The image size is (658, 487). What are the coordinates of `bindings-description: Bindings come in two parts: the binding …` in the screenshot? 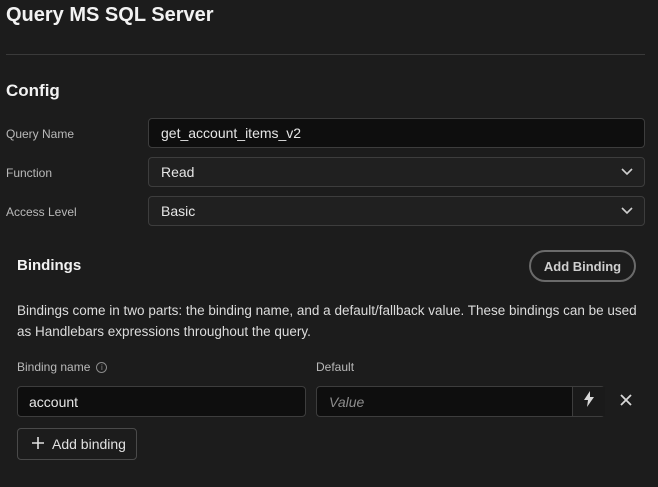 It's located at (327, 321).